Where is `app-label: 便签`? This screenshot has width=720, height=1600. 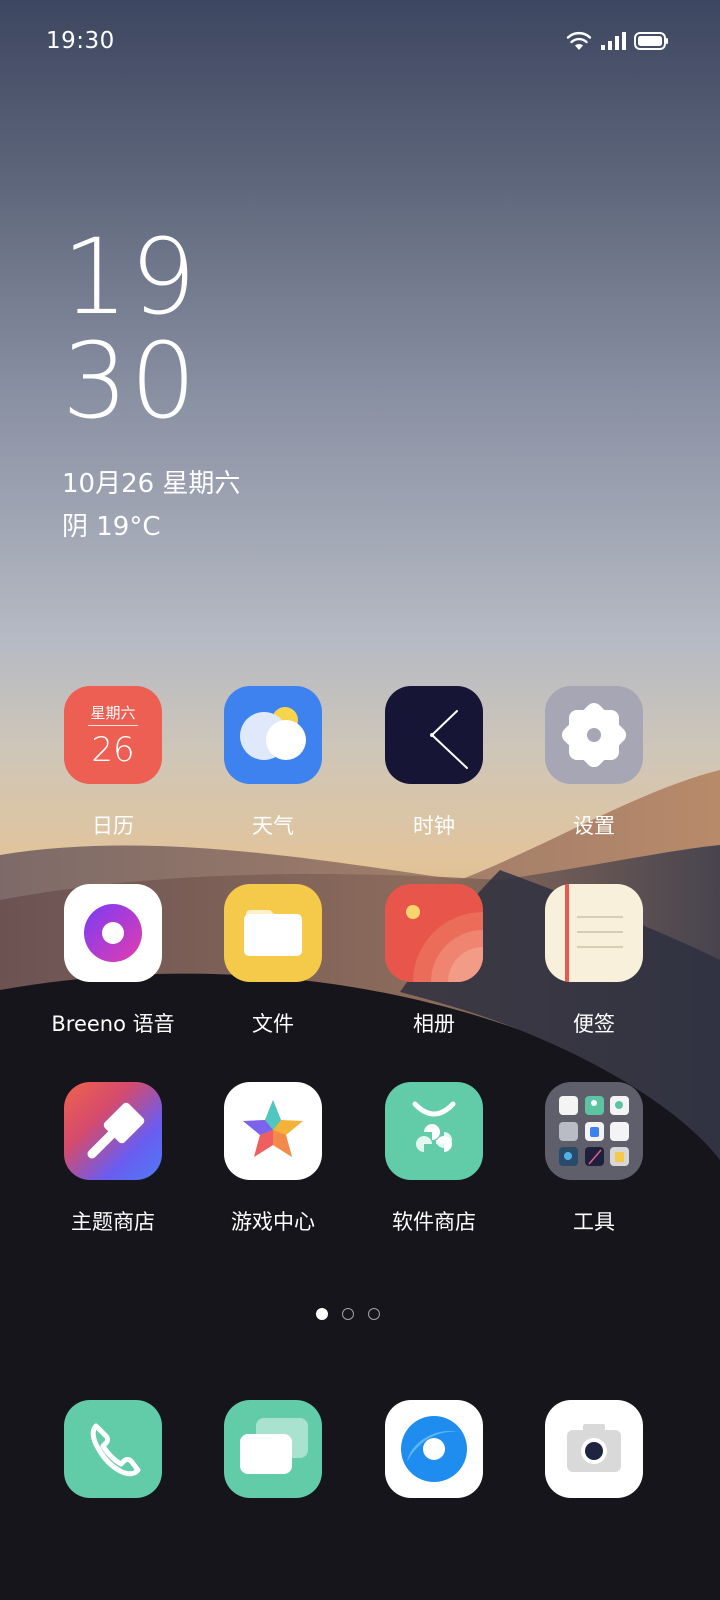 app-label: 便签 is located at coordinates (594, 1024).